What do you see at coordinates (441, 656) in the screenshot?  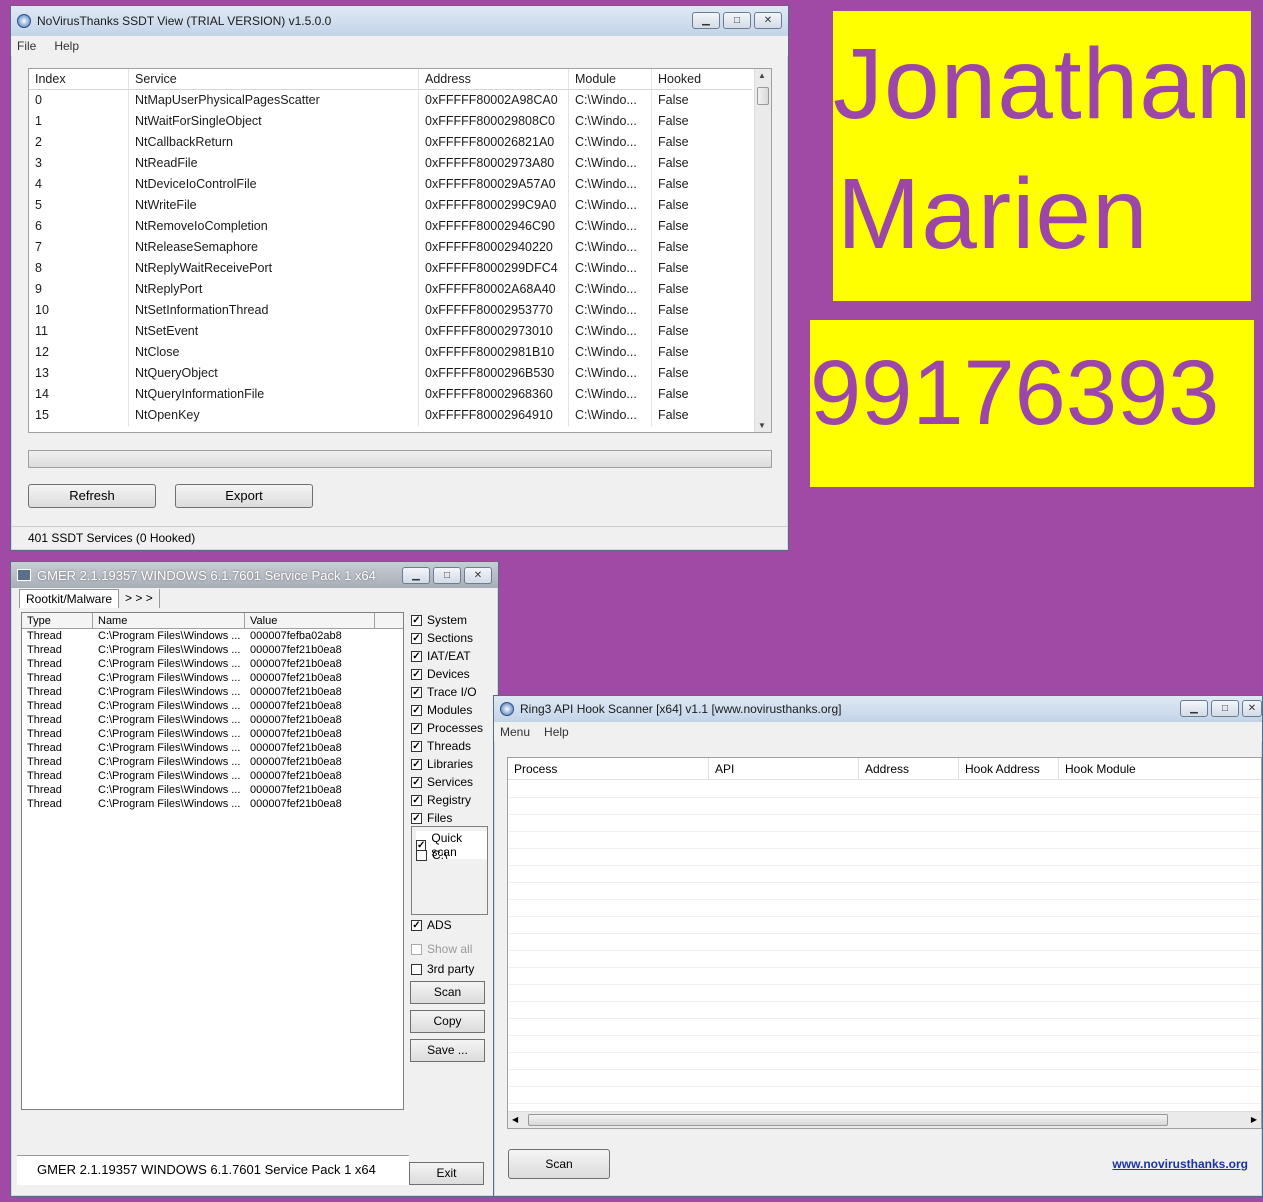 I see `option-checkbox-iat-eat: ✓ IAT/EAT` at bounding box center [441, 656].